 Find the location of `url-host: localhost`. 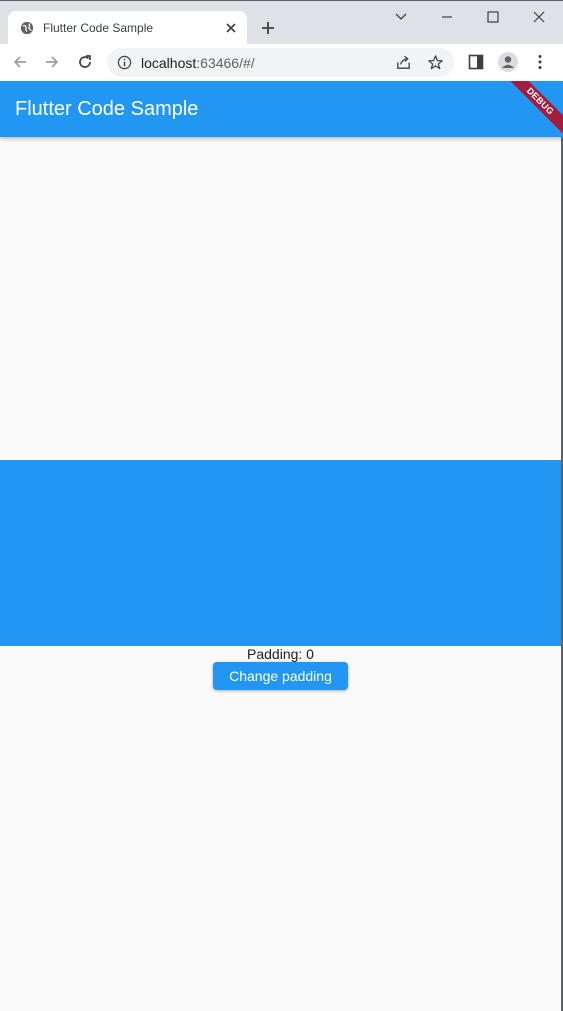

url-host: localhost is located at coordinates (169, 63).